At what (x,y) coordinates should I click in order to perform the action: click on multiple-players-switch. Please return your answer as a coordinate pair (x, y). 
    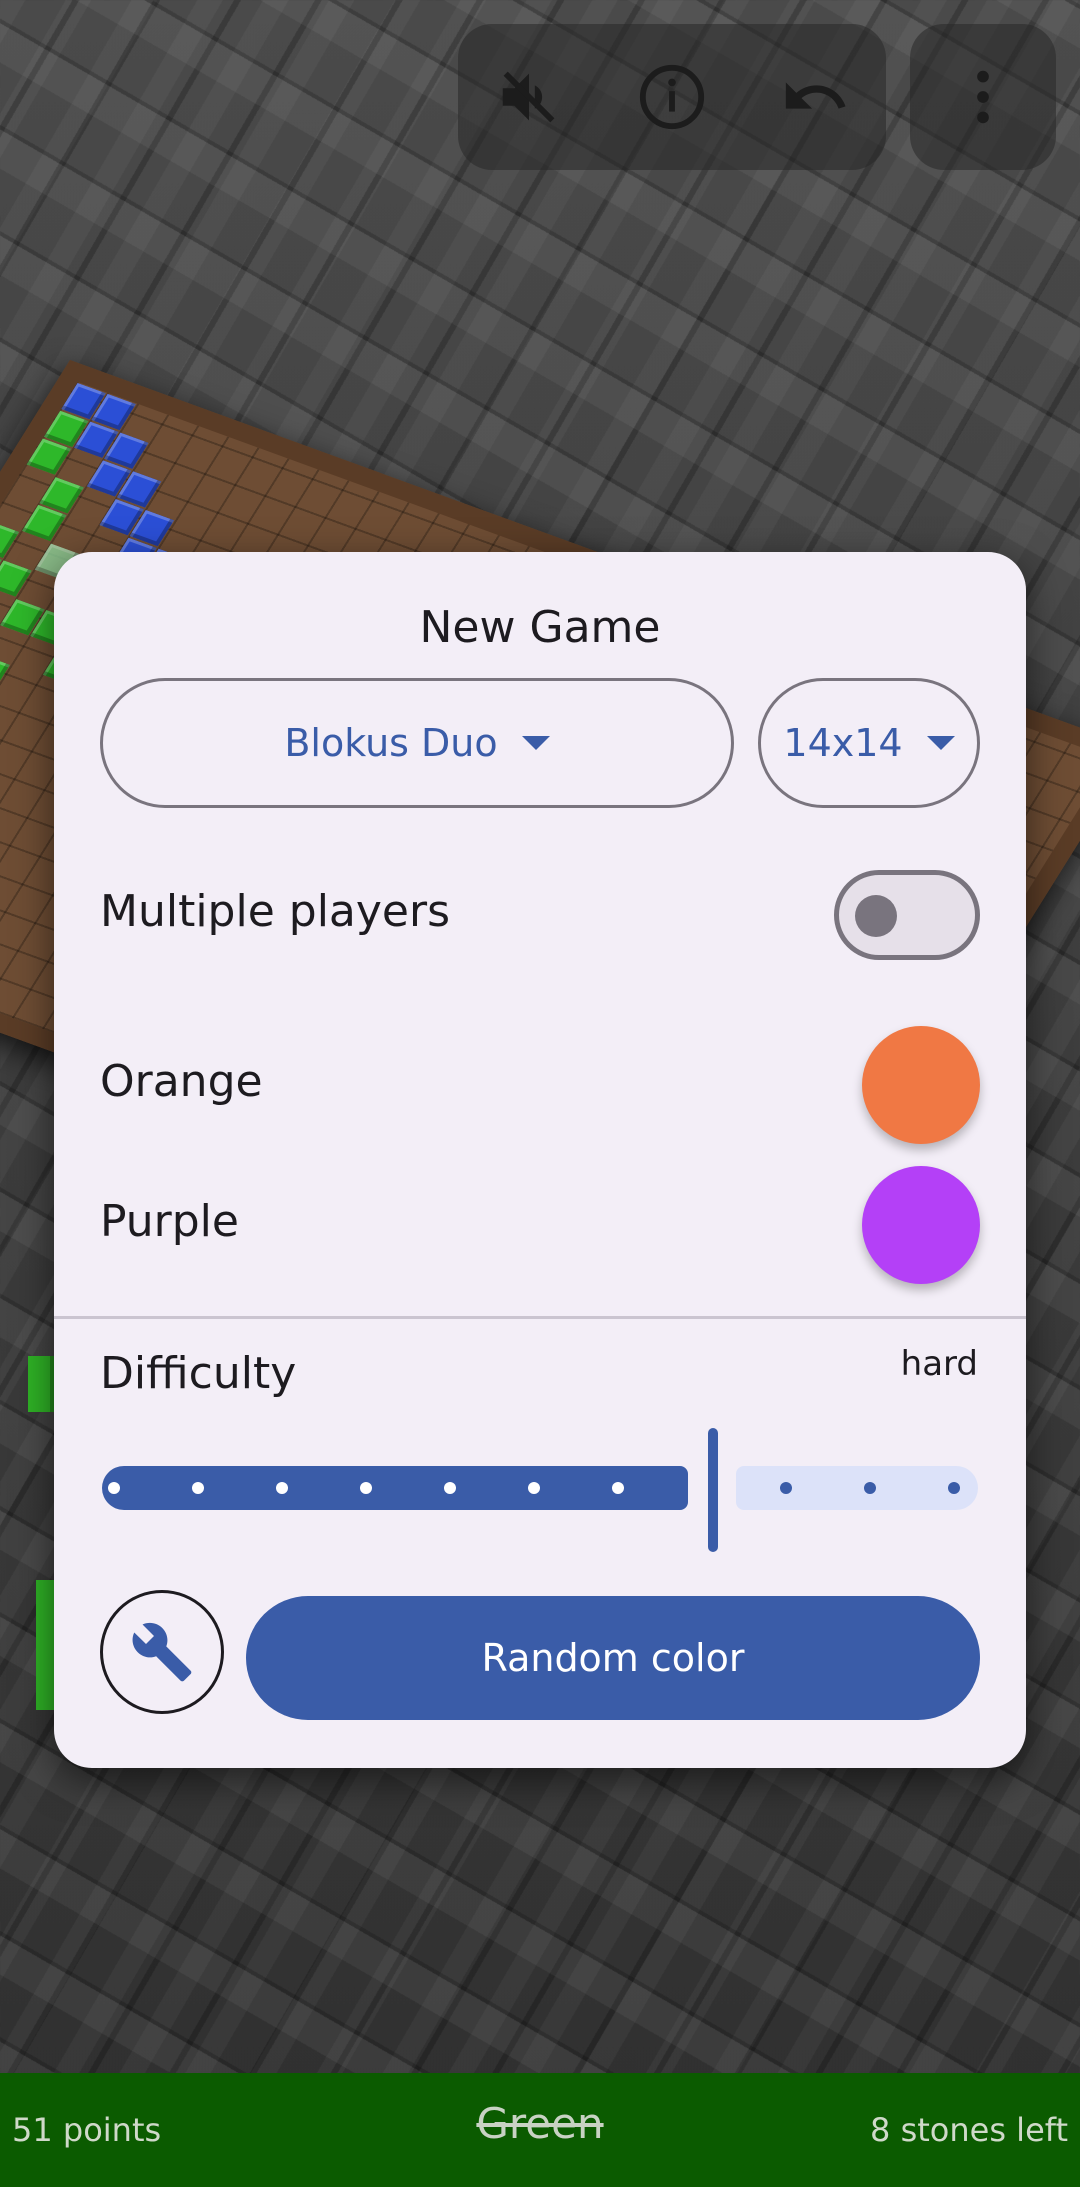
    Looking at the image, I should click on (907, 915).